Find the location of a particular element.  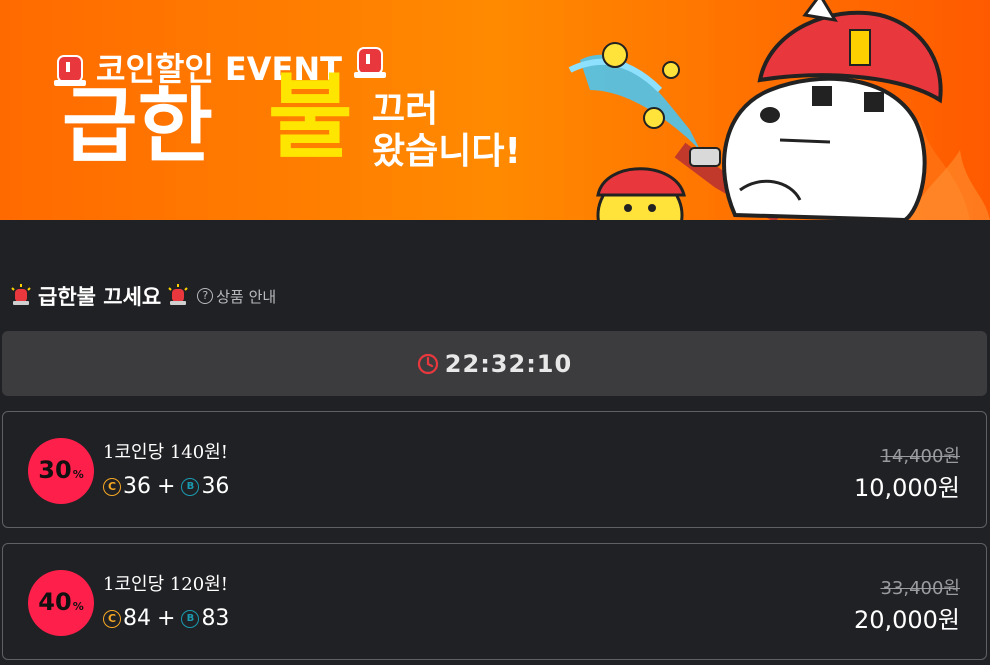

unit-price: 1코인당 120원! is located at coordinates (166, 584).